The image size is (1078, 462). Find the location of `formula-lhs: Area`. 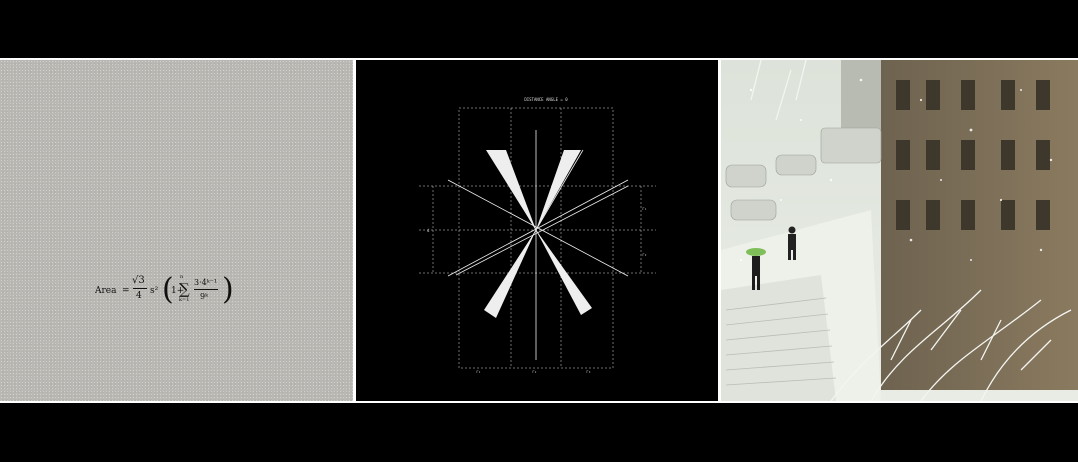

formula-lhs: Area is located at coordinates (106, 291).